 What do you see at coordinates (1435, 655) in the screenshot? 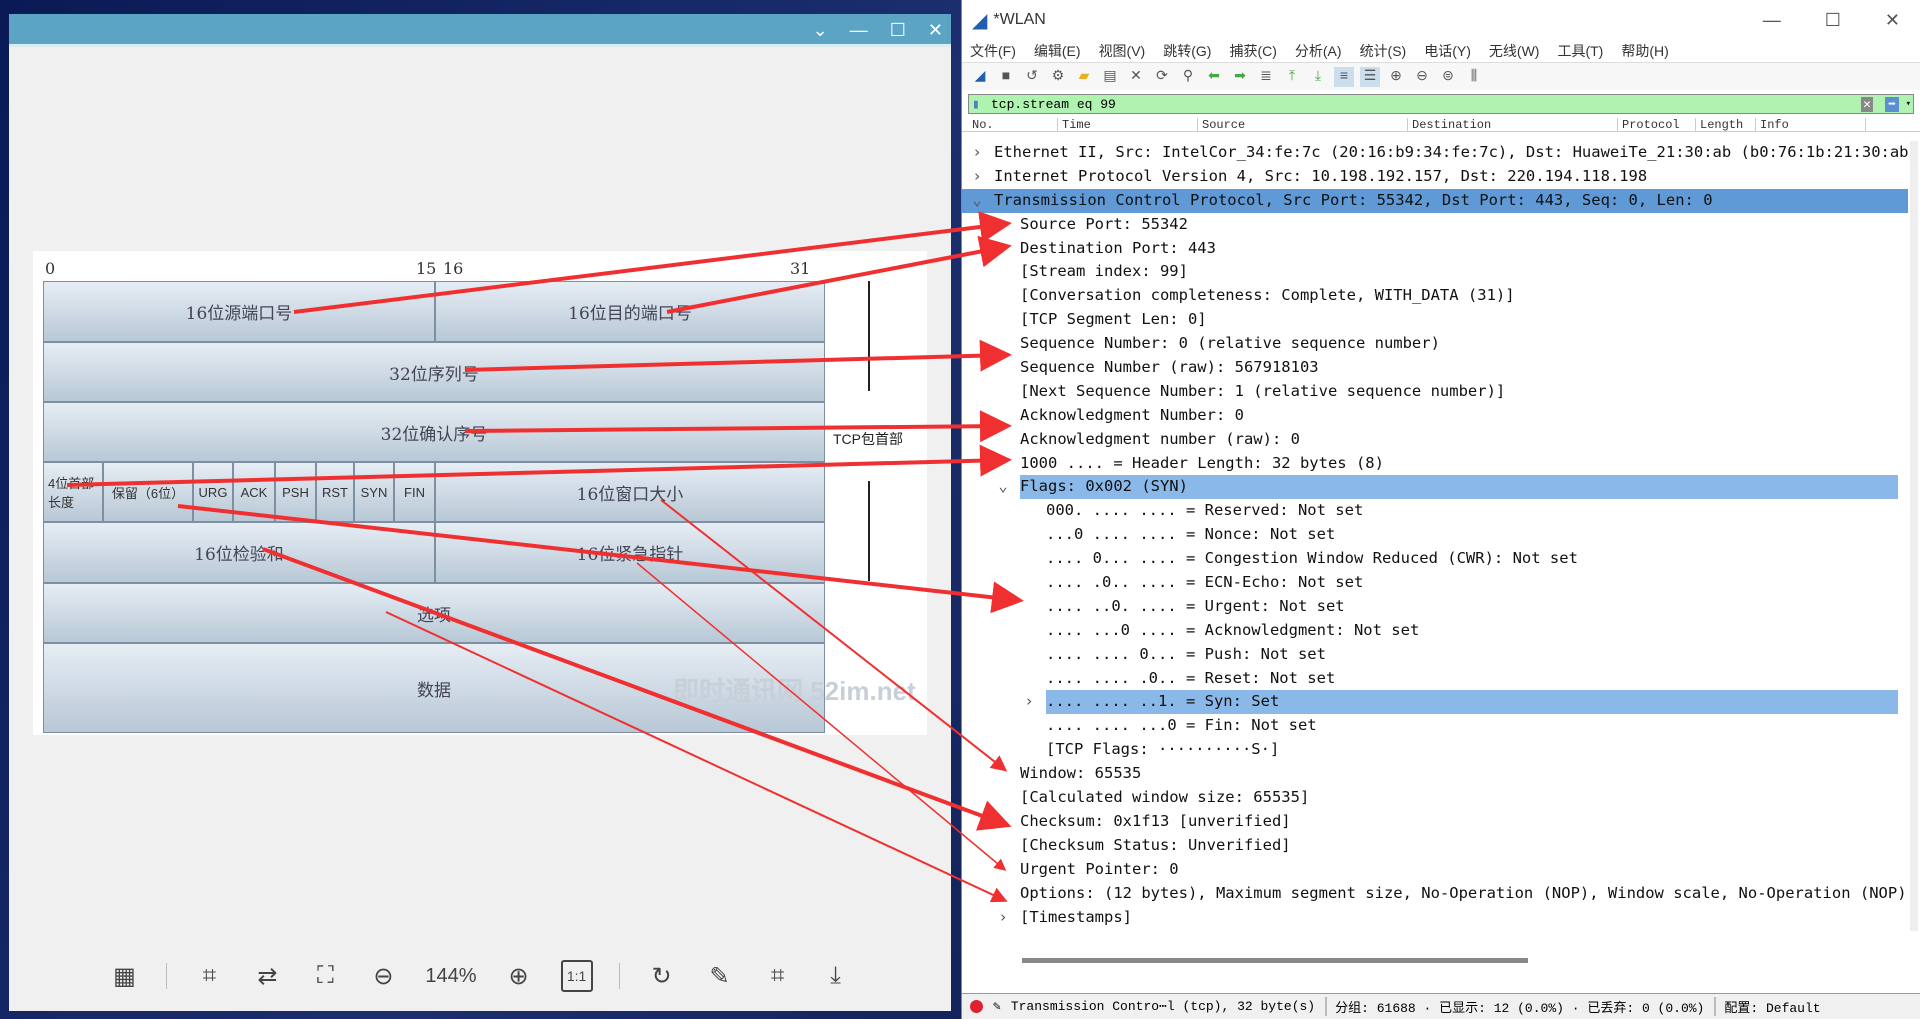
I see `tree-item: .... .... 0... = Push: Not set` at bounding box center [1435, 655].